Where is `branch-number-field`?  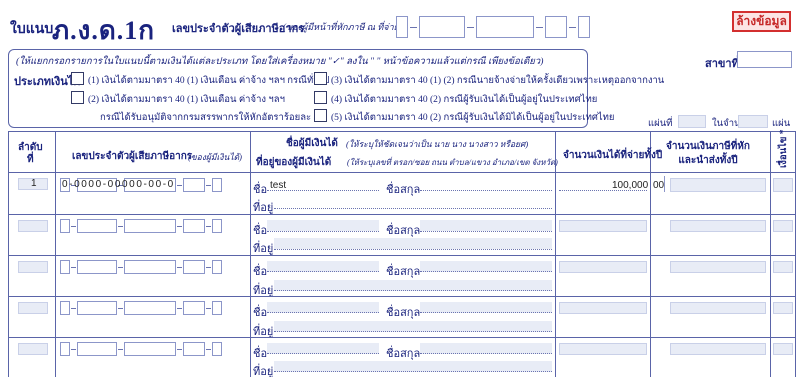 branch-number-field is located at coordinates (764, 59).